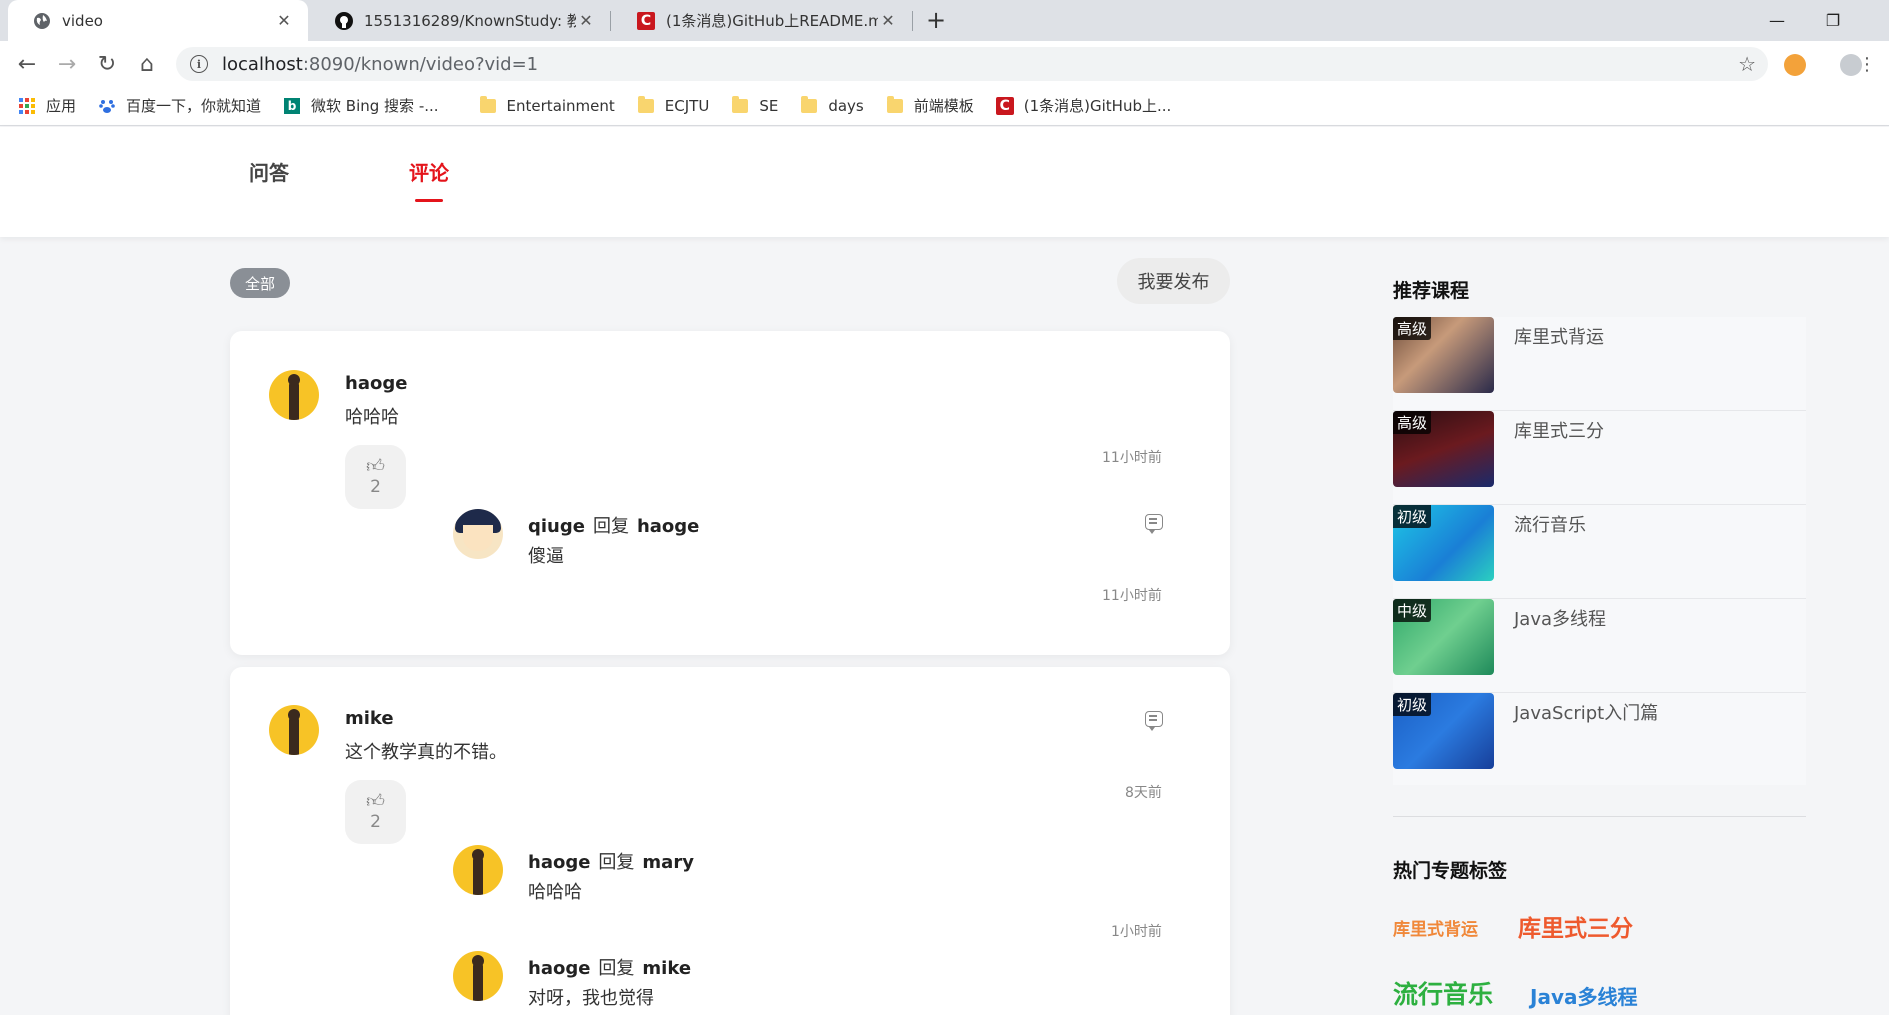 The image size is (1889, 1015). Describe the element at coordinates (591, 998) in the screenshot. I see `reply-text: 对呀，我也觉得` at that location.